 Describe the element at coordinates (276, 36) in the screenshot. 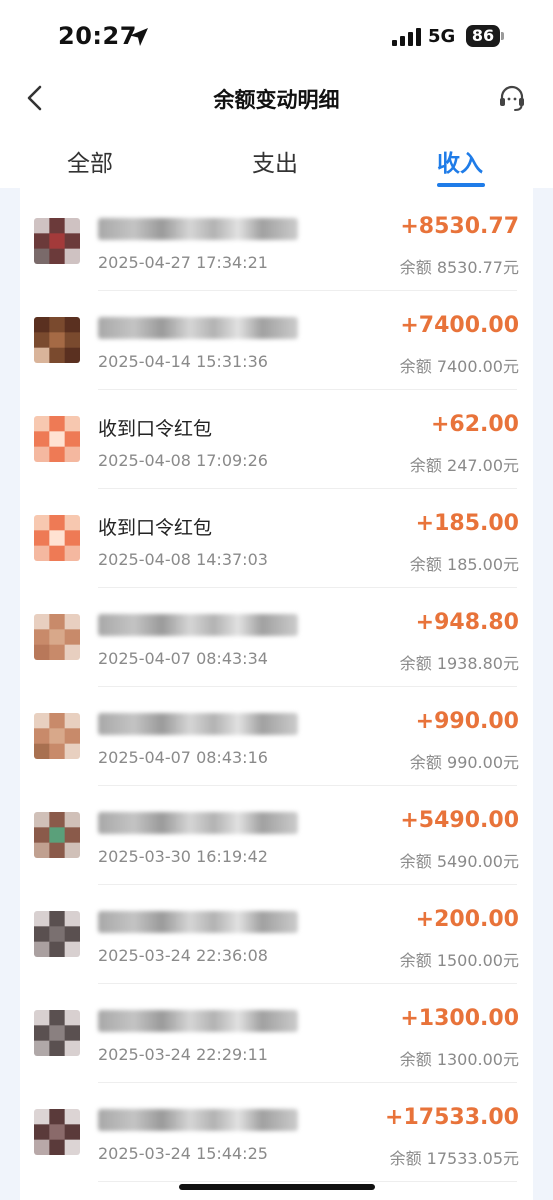

I see `status-bar: 20:27 5G 86` at that location.